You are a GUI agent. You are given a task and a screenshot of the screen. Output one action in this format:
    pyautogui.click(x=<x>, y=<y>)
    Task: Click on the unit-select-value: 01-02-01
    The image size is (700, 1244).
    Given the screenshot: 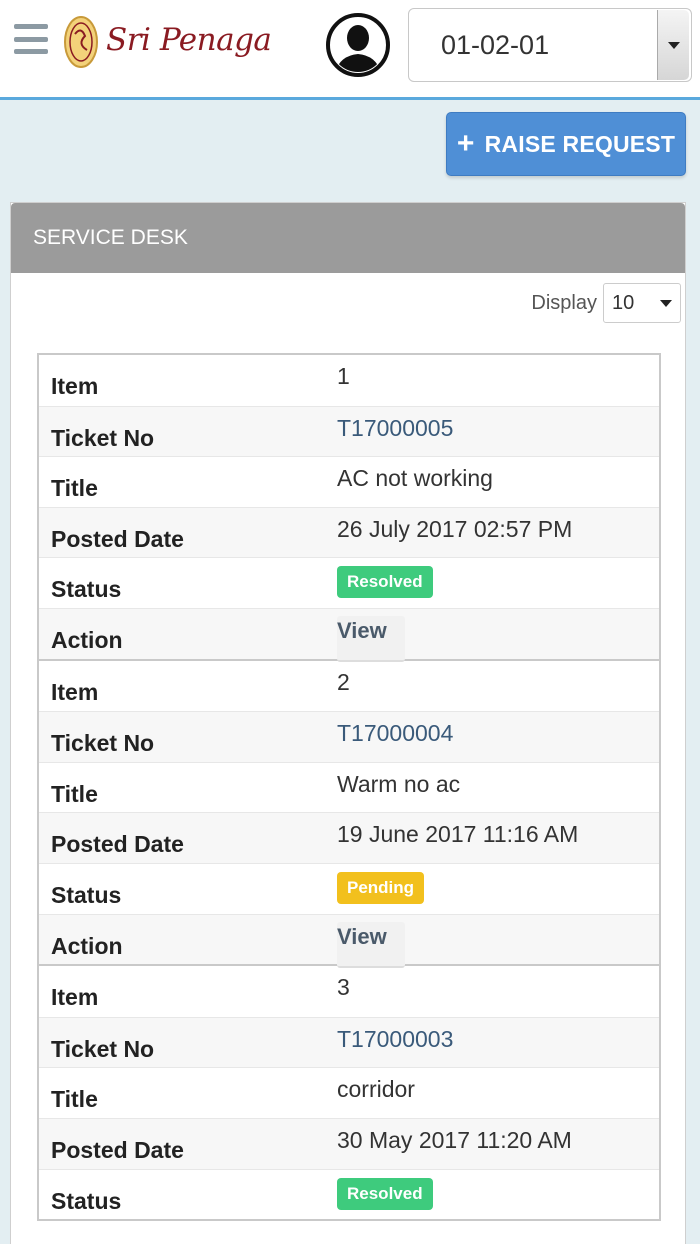 What is the action you would take?
    pyautogui.click(x=495, y=44)
    